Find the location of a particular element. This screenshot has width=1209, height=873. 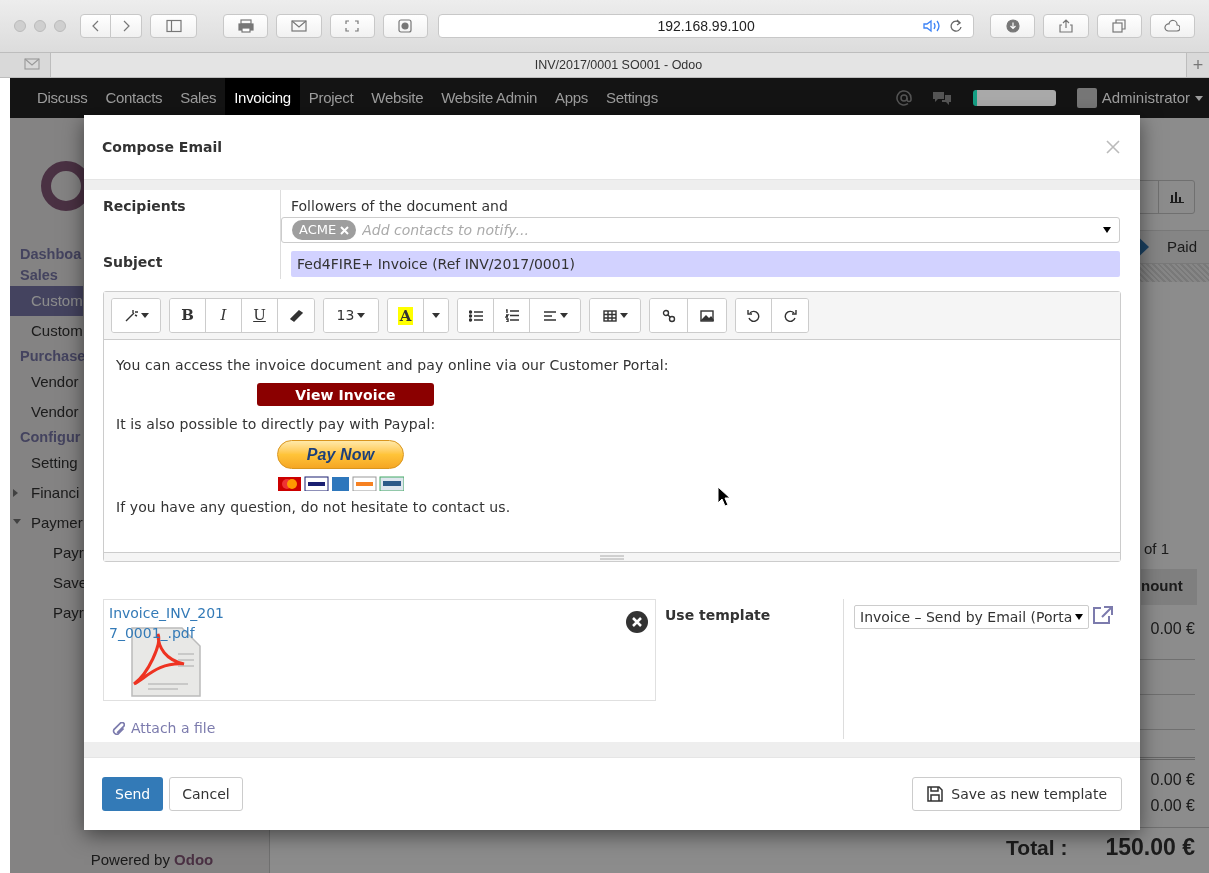

amount-cell-text: 0.00 € is located at coordinates (1172, 628).